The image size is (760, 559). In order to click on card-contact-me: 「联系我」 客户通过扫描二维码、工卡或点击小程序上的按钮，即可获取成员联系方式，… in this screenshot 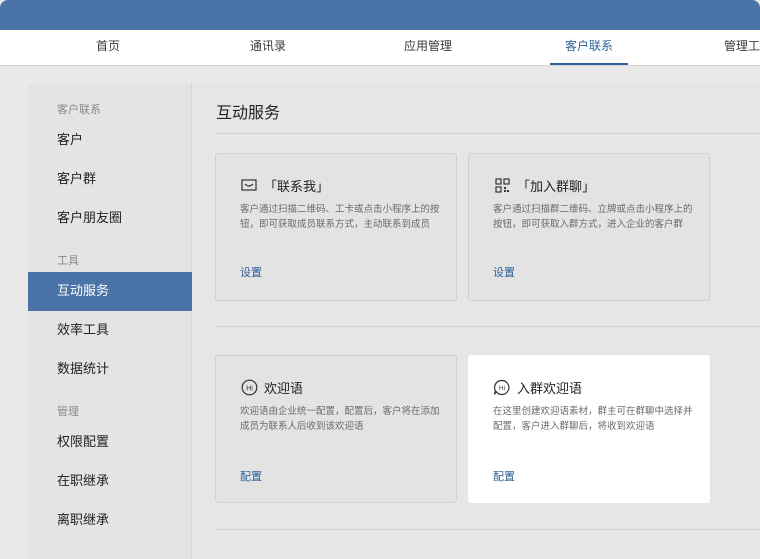, I will do `click(336, 227)`.